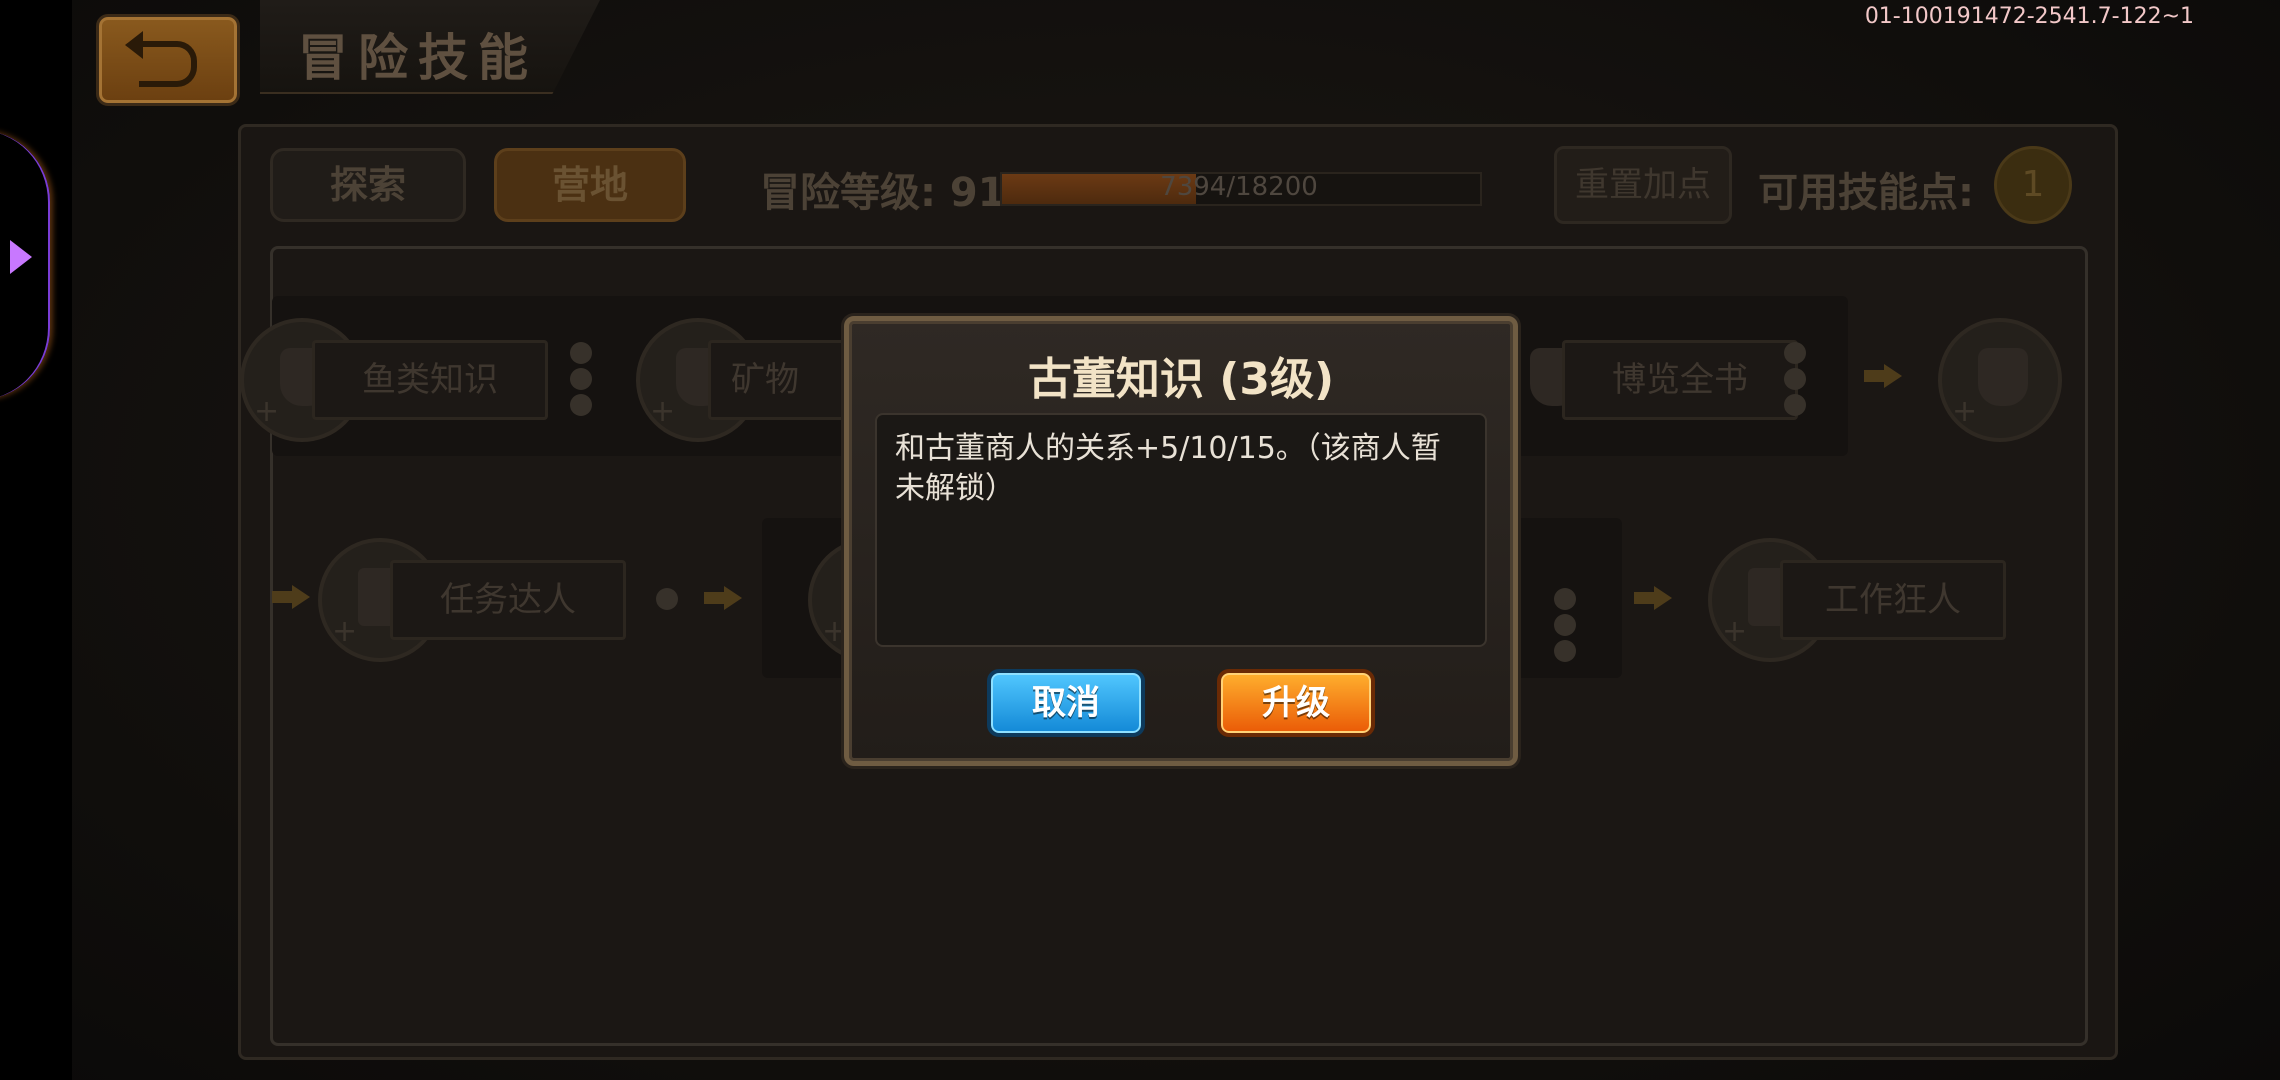 The height and width of the screenshot is (1080, 2280). I want to click on tab-camp: 营地, so click(590, 185).